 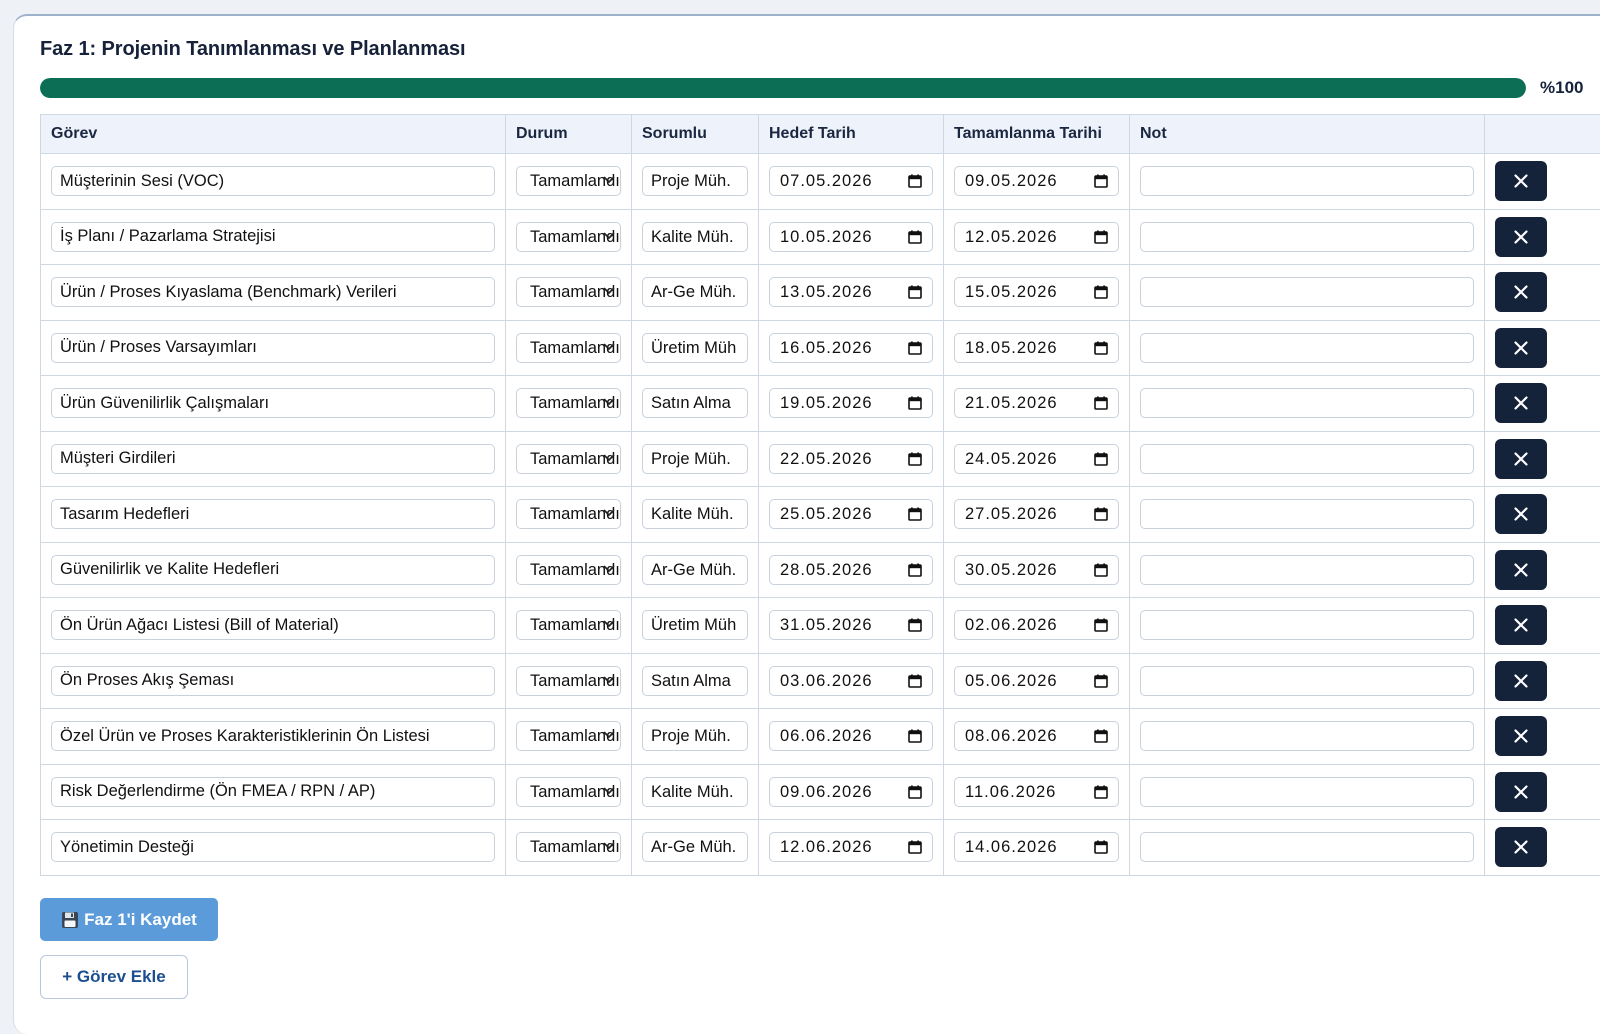 What do you see at coordinates (114, 977) in the screenshot?
I see `add-task-button: + Görev Ekle` at bounding box center [114, 977].